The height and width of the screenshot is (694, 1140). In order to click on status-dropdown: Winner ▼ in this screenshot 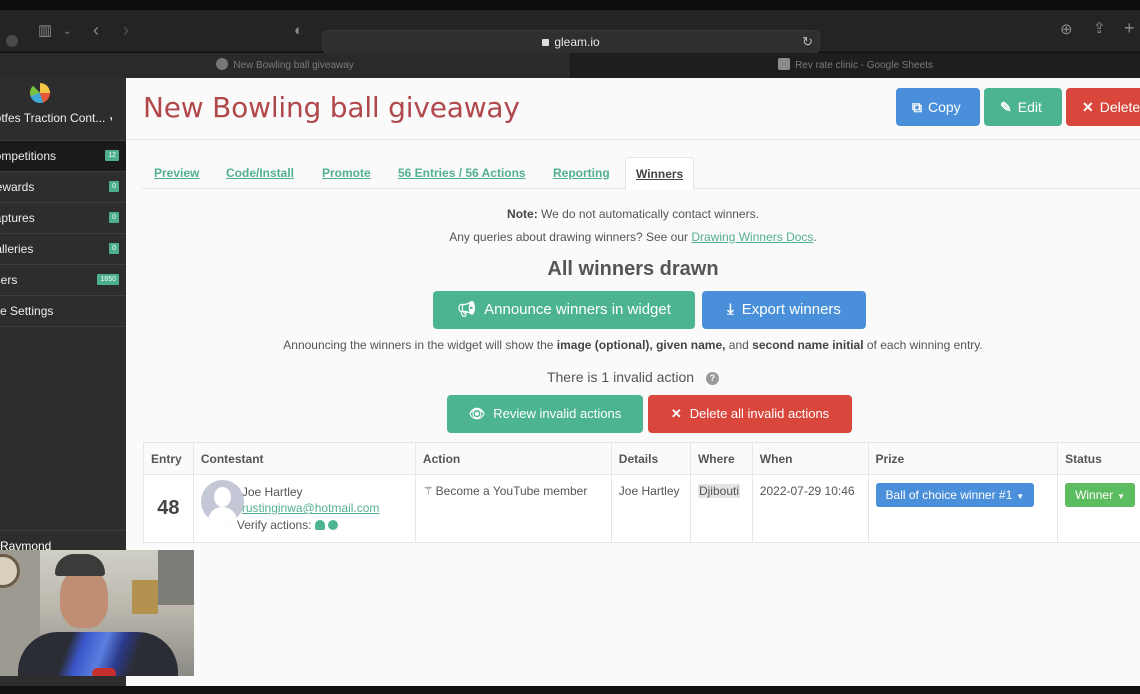, I will do `click(1100, 495)`.